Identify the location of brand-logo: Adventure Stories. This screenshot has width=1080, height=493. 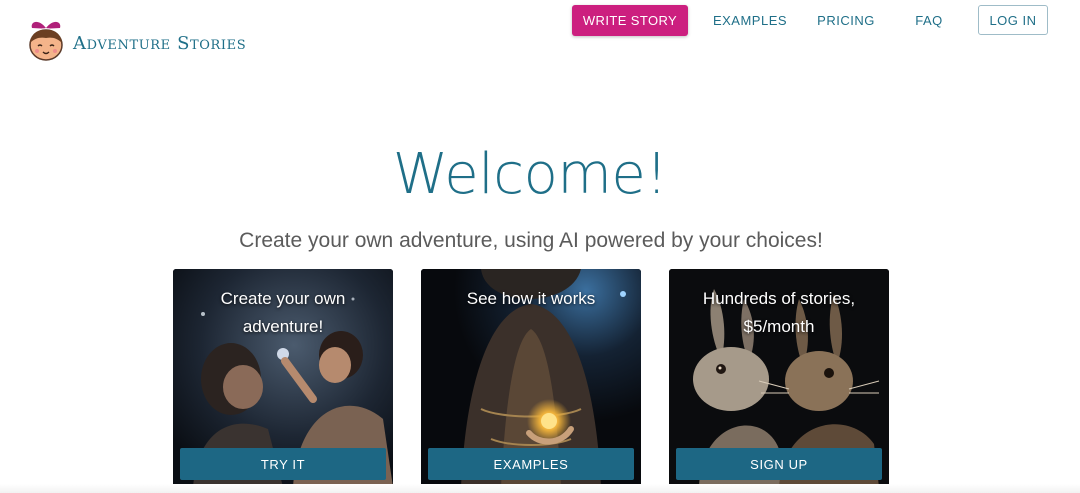
(134, 40).